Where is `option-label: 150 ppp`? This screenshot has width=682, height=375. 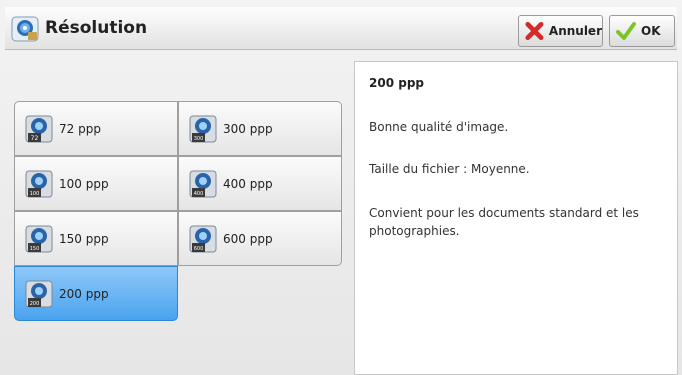 option-label: 150 ppp is located at coordinates (84, 238).